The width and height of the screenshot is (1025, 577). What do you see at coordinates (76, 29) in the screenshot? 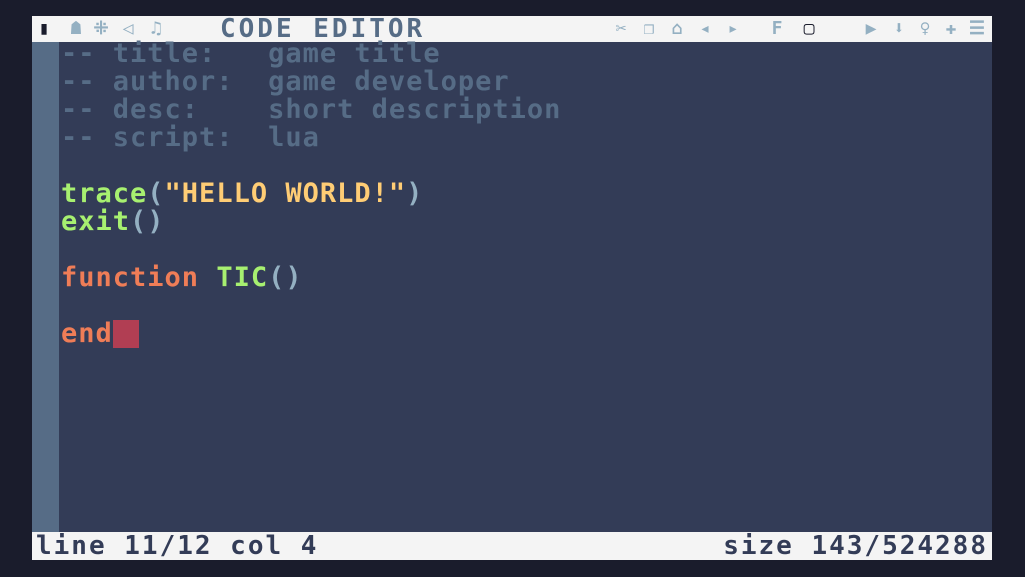
I see `sprite-editor-tab-icon: ☗` at bounding box center [76, 29].